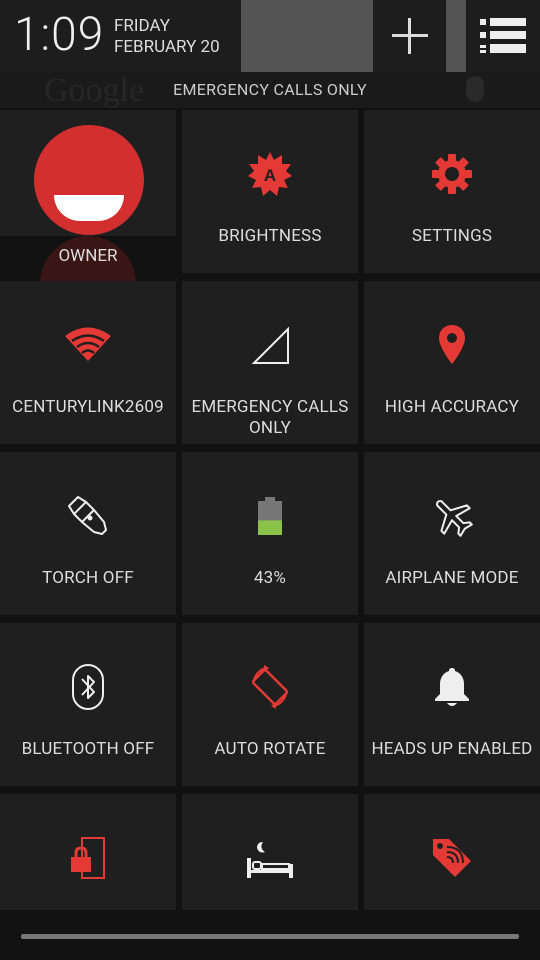  What do you see at coordinates (452, 407) in the screenshot?
I see `tile-label: HIGH ACCURACY` at bounding box center [452, 407].